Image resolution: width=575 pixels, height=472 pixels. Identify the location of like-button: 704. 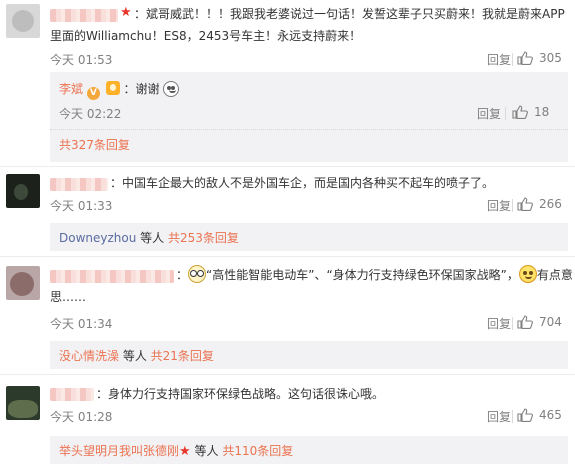
(539, 322).